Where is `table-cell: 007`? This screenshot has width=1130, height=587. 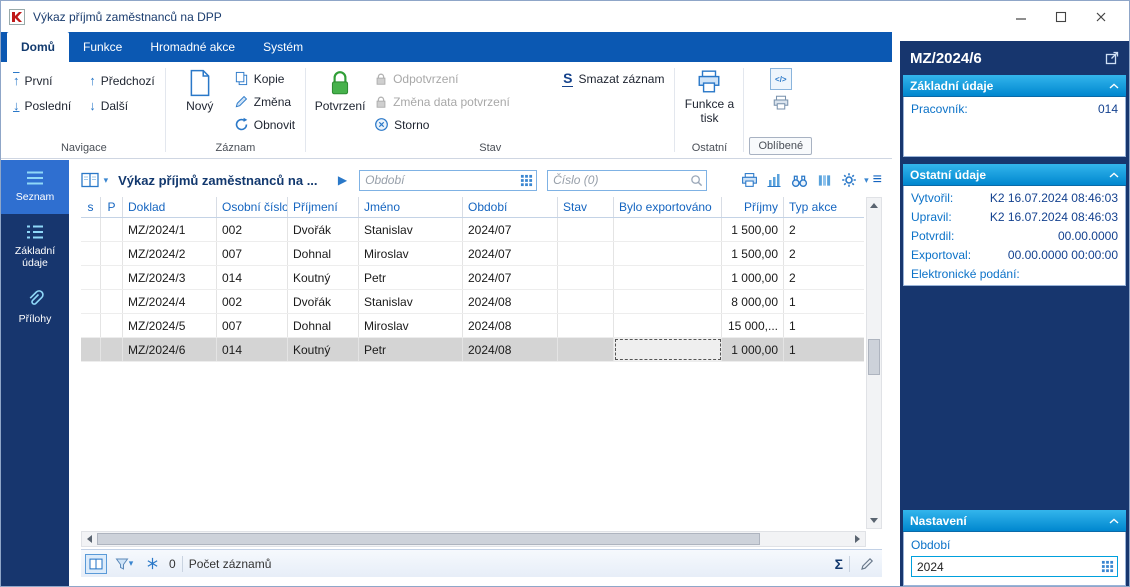 table-cell: 007 is located at coordinates (252, 325).